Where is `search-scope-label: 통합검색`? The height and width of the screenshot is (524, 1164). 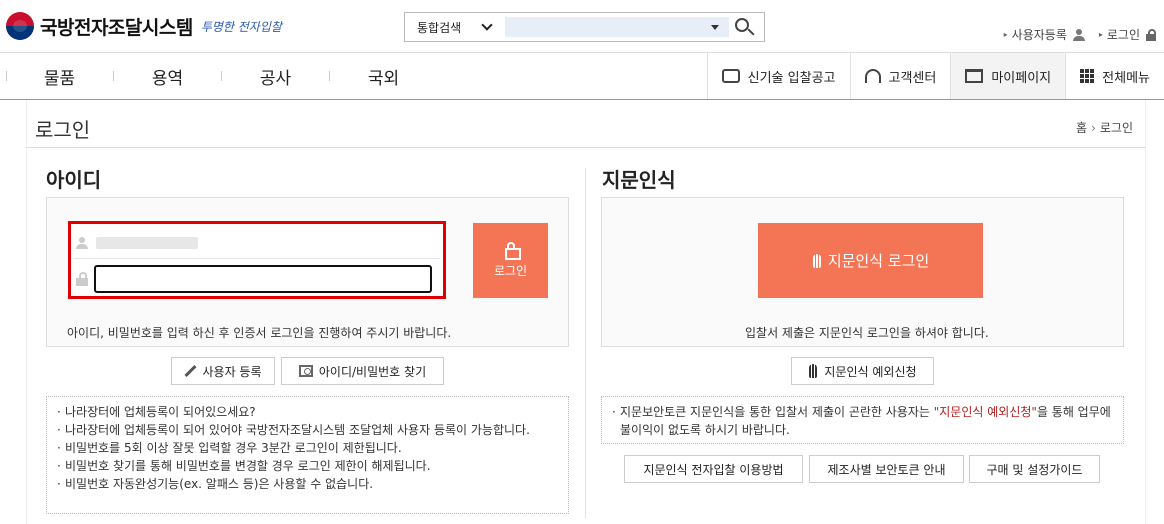 search-scope-label: 통합검색 is located at coordinates (439, 27).